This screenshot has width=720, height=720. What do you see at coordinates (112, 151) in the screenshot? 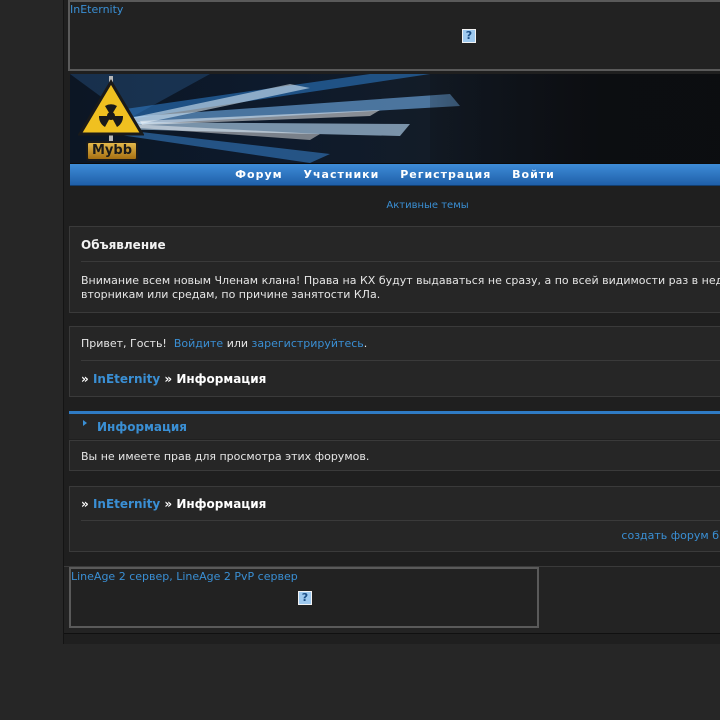
I see `mybb-logo: Mybb` at bounding box center [112, 151].